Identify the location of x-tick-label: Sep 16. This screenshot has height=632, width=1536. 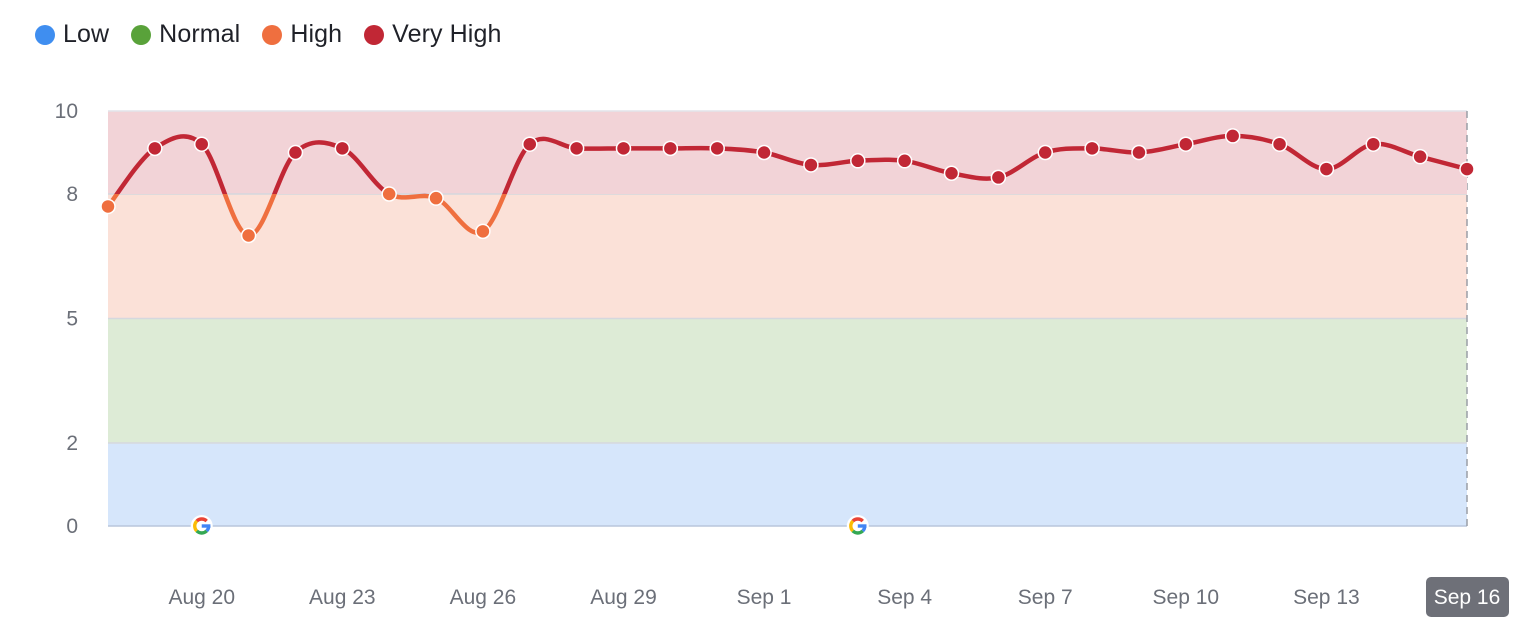
(1467, 597).